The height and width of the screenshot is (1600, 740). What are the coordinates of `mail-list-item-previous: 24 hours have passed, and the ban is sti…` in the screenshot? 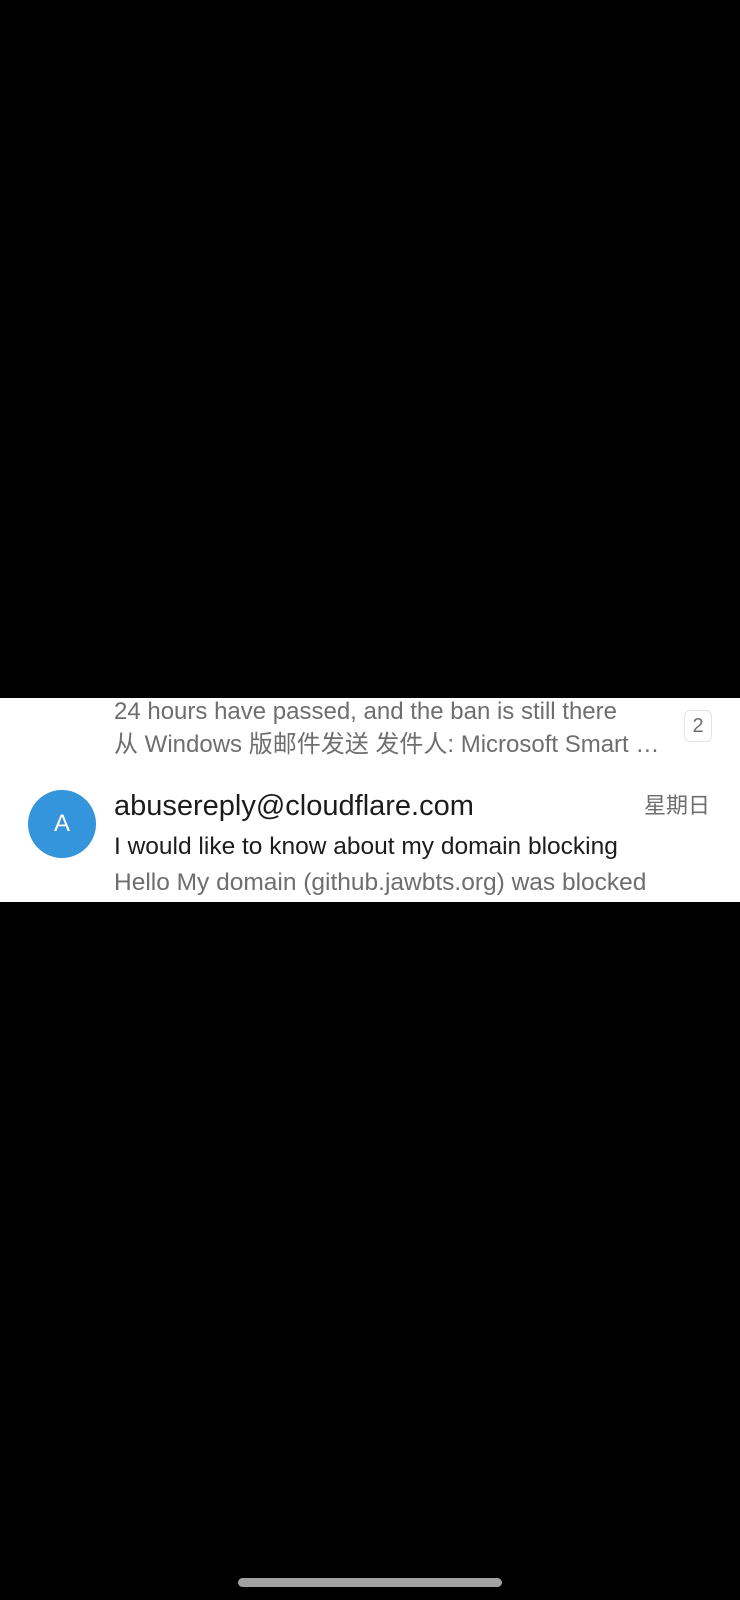 It's located at (370, 731).